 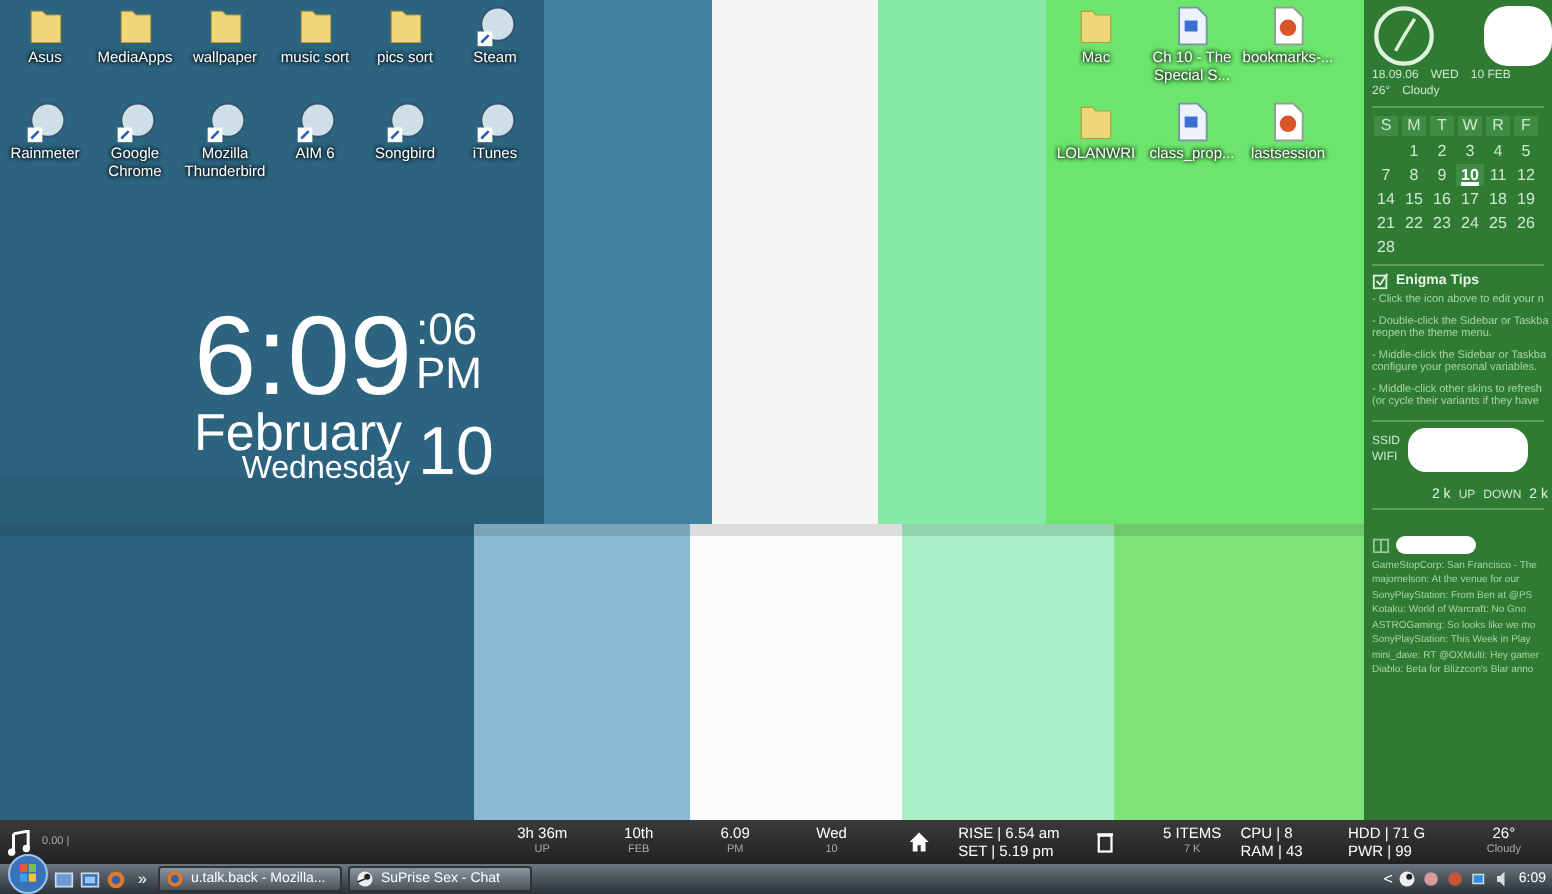 What do you see at coordinates (1470, 175) in the screenshot?
I see `calendar-day: 10` at bounding box center [1470, 175].